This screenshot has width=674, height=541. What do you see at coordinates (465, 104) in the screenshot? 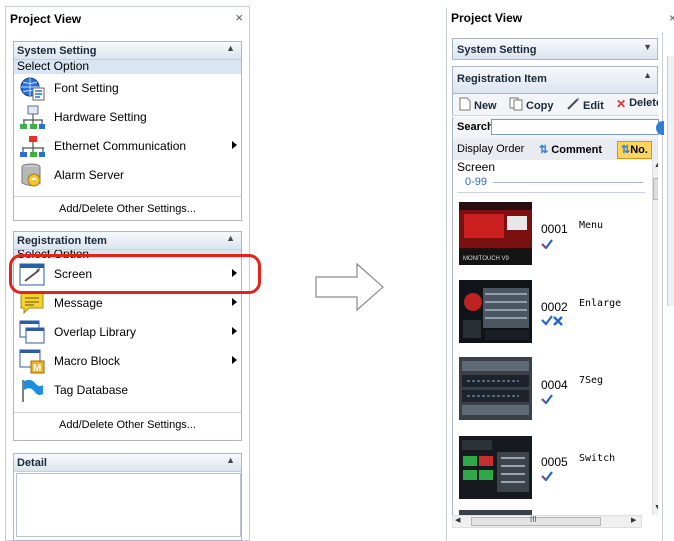
I see `new-document-icon` at bounding box center [465, 104].